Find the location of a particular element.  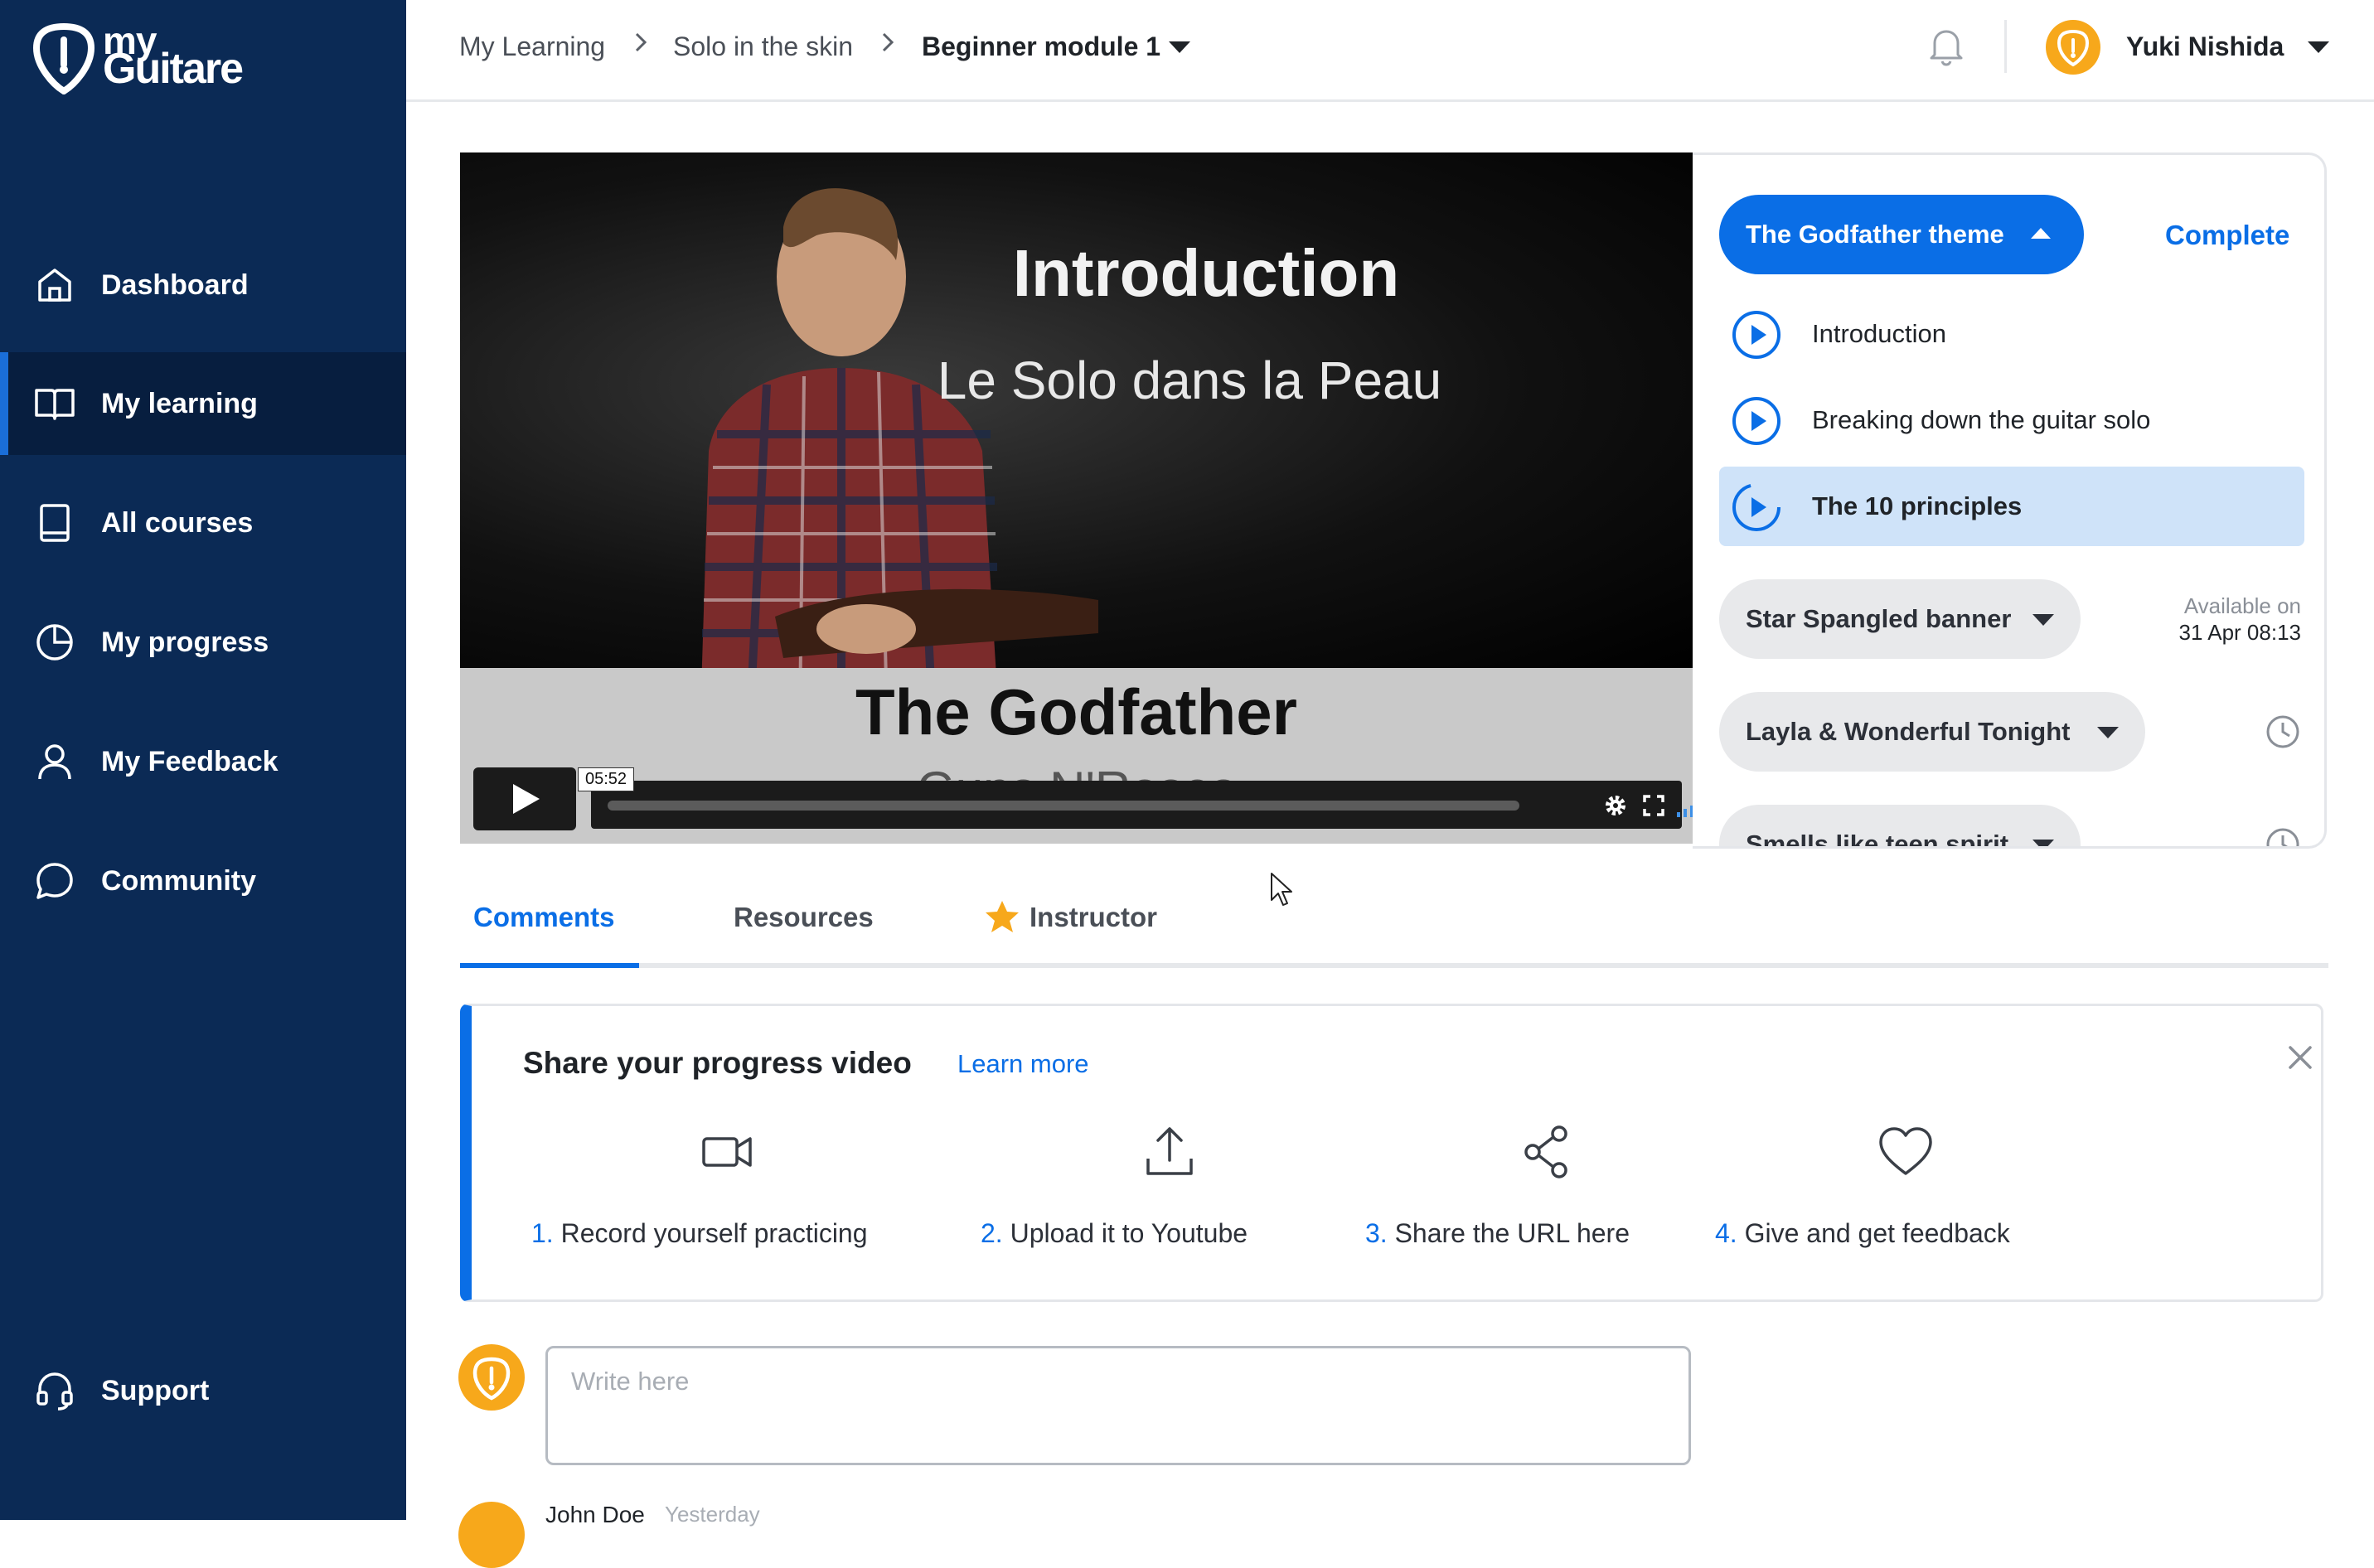

chevron-up-icon is located at coordinates (2041, 234).